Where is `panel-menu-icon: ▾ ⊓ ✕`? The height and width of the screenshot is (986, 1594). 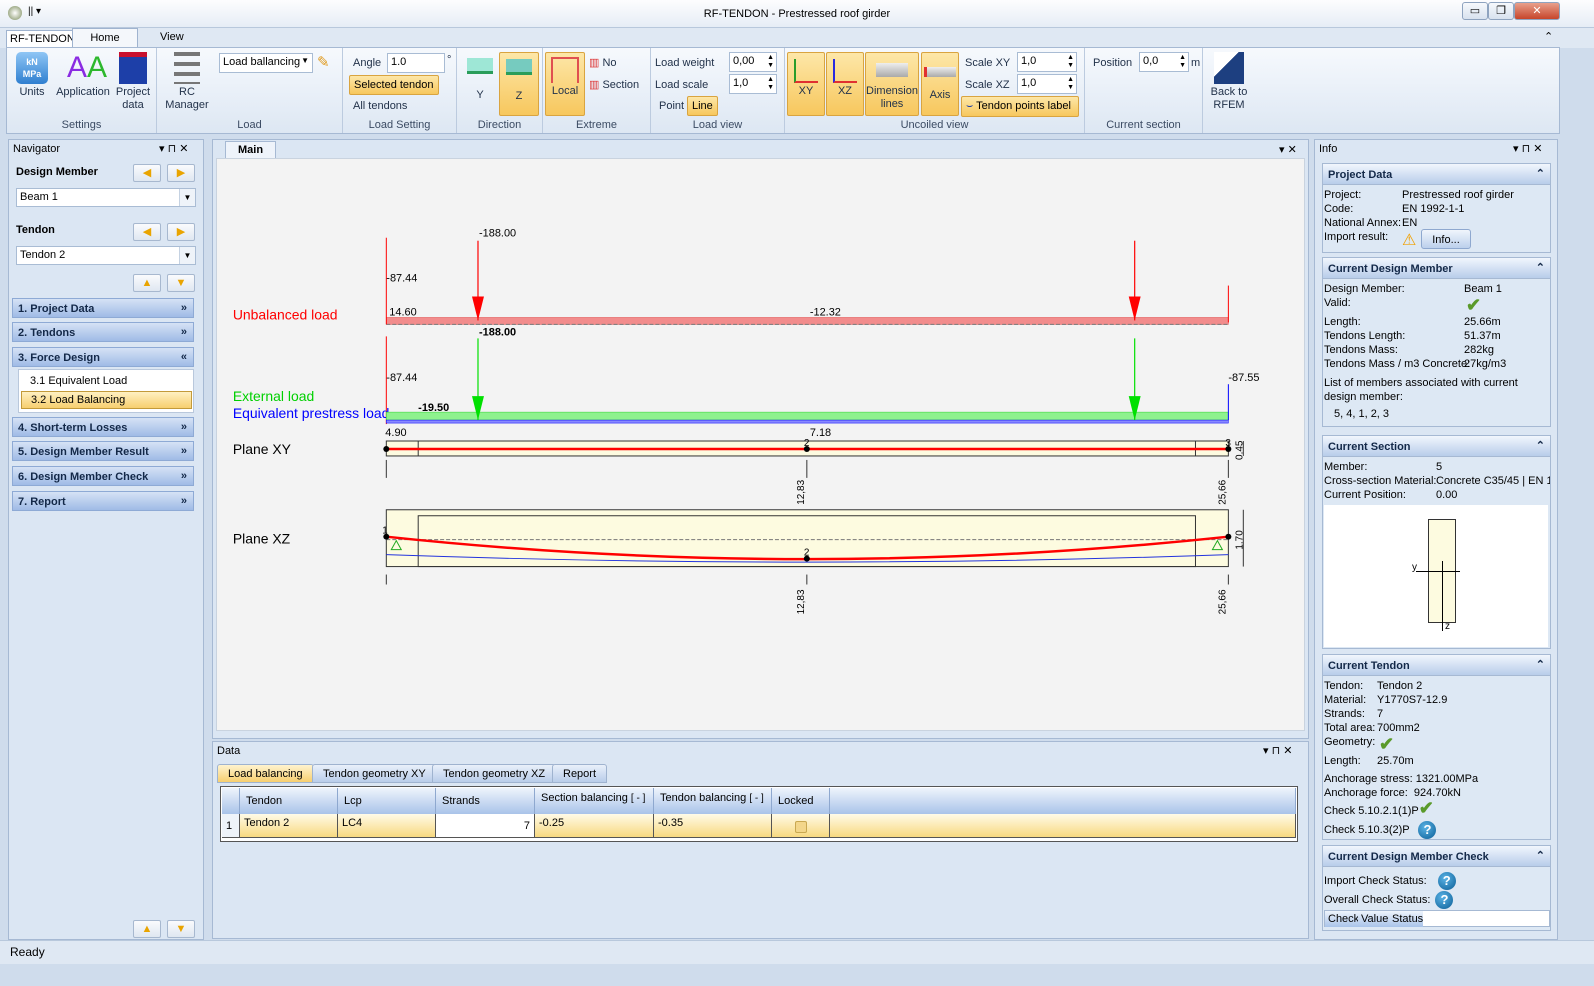
panel-menu-icon: ▾ ⊓ ✕ is located at coordinates (173, 148).